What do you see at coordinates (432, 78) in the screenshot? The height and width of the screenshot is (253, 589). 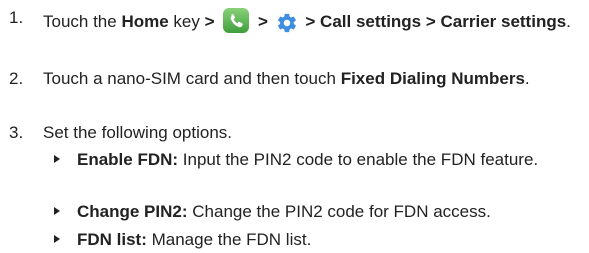 I see `fixed-dialing-label: Fixed Dialing Numbers` at bounding box center [432, 78].